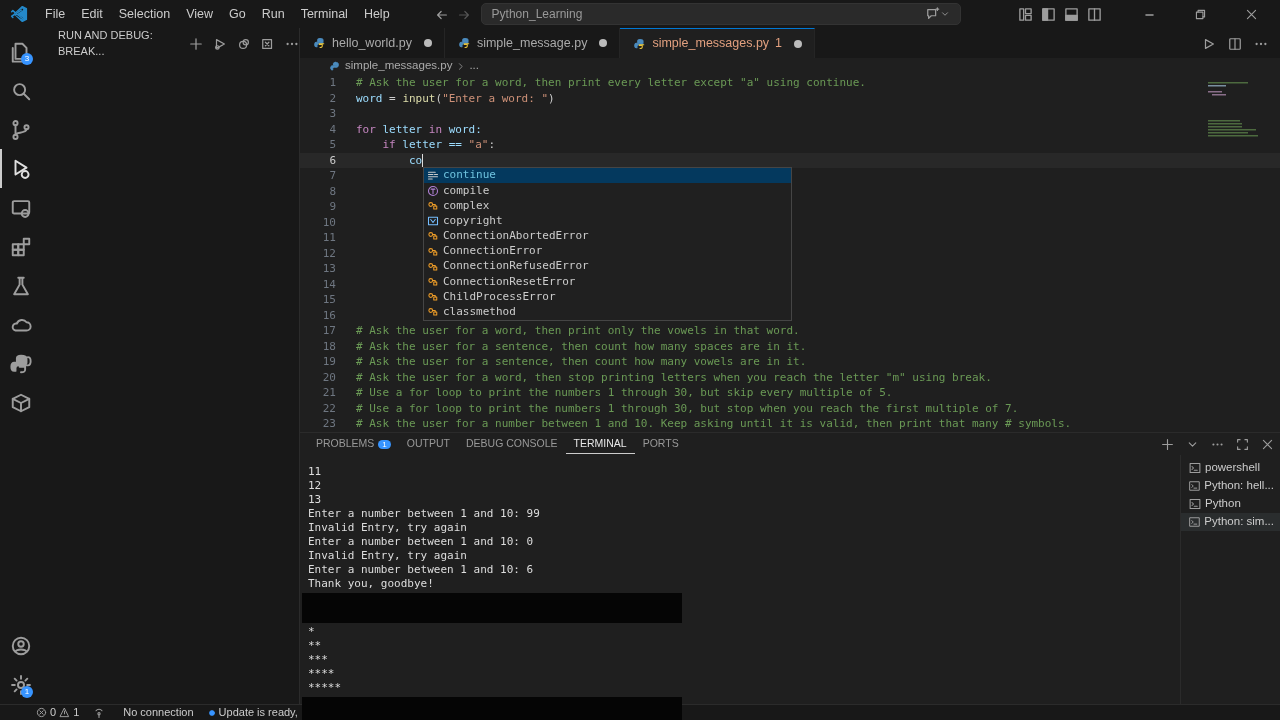 The width and height of the screenshot is (1280, 720). I want to click on menu-item: Edit, so click(92, 14).